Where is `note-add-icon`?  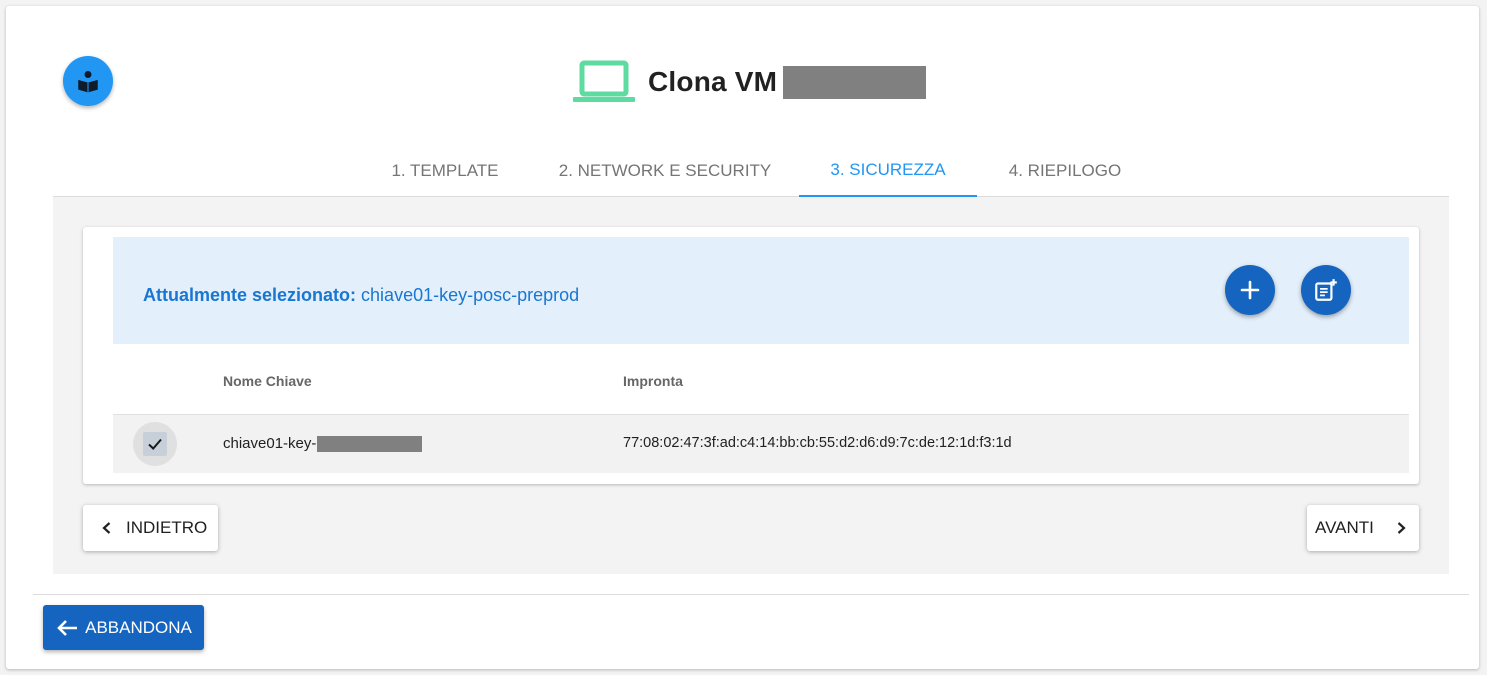 note-add-icon is located at coordinates (1326, 290).